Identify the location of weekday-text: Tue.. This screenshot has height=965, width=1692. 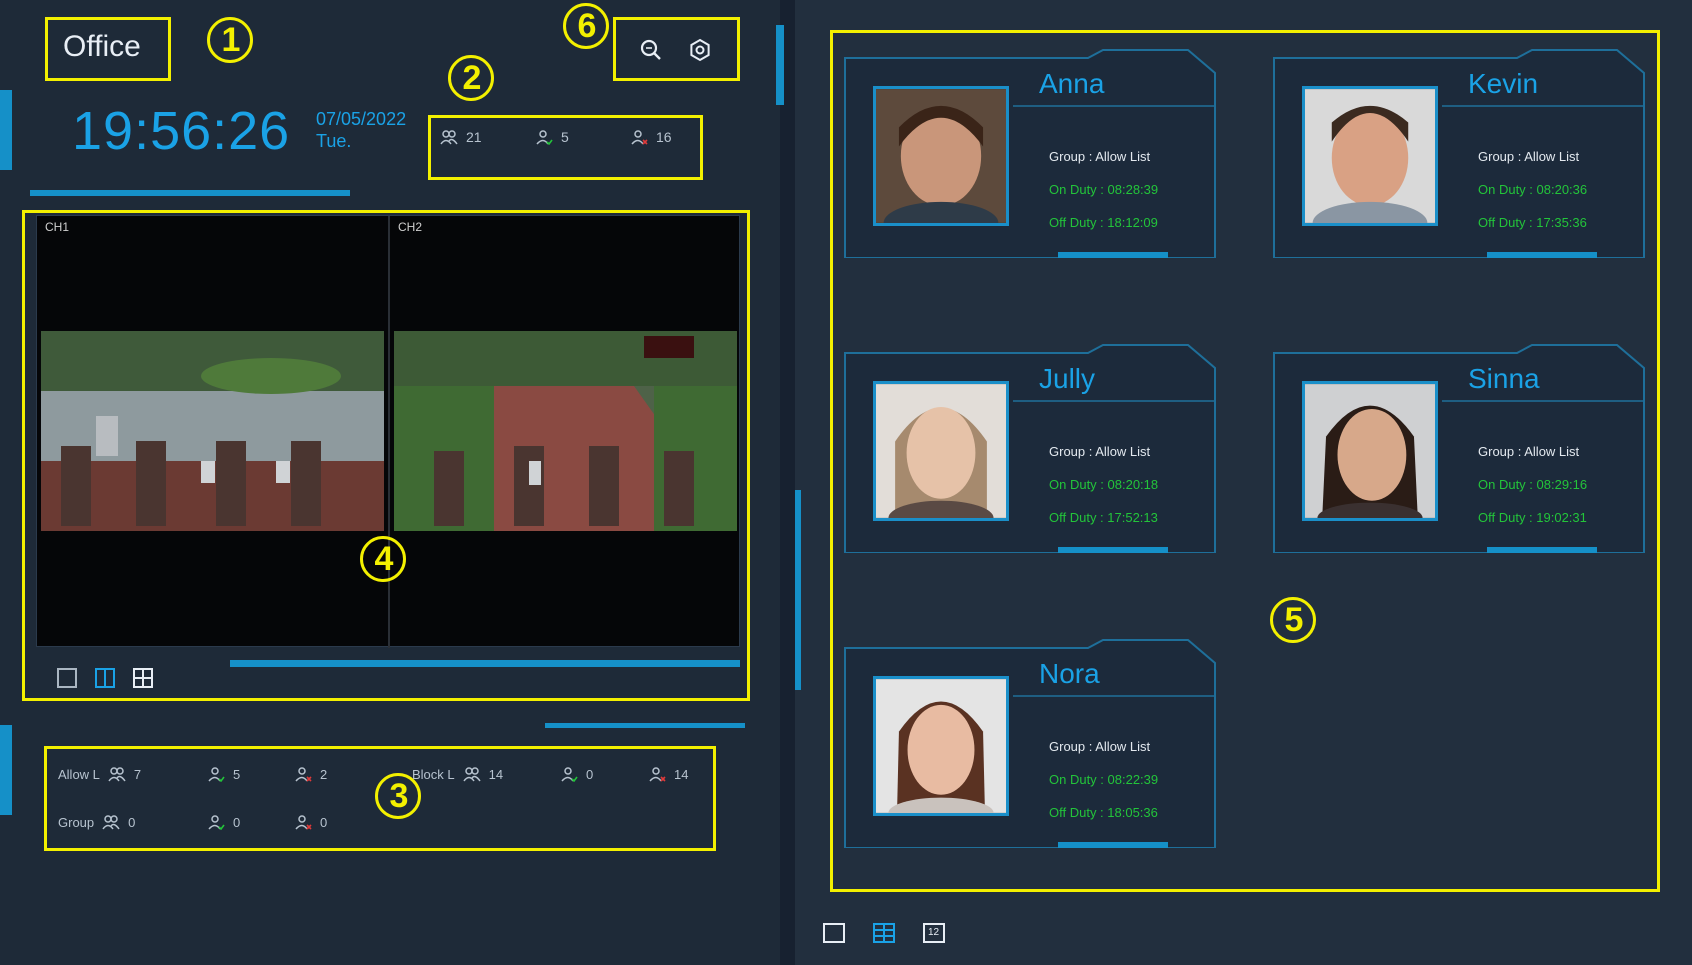
(334, 141).